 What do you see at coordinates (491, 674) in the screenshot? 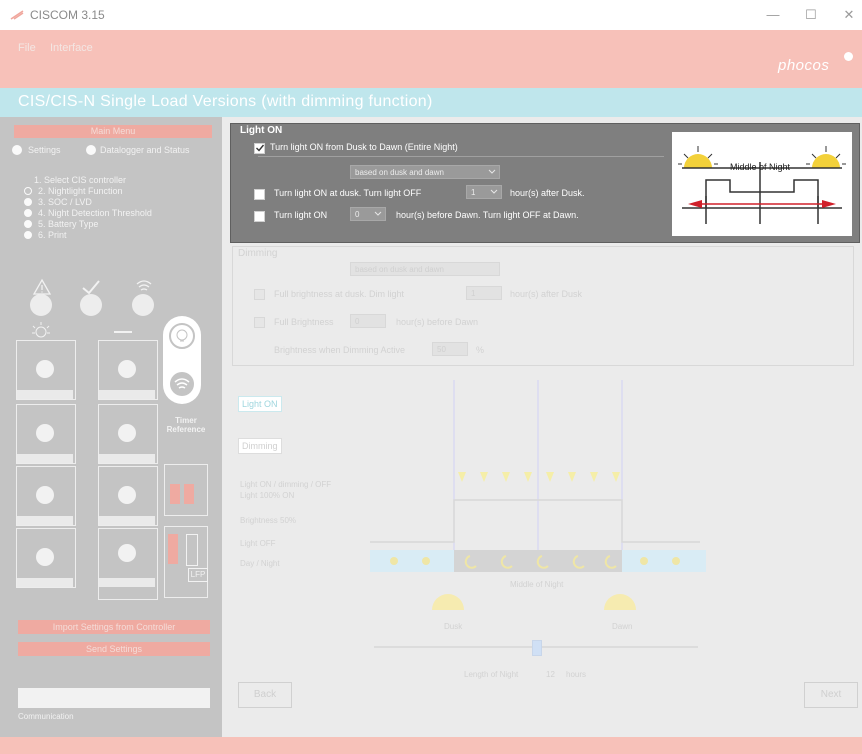
I see `length-label: Length of Night` at bounding box center [491, 674].